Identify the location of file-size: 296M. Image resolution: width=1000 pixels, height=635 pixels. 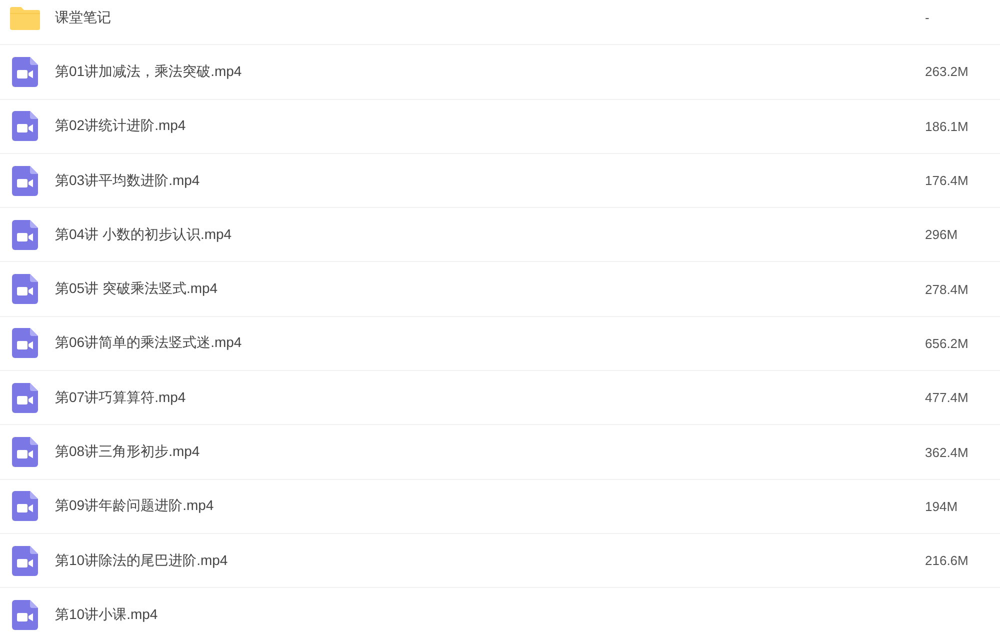
(941, 234).